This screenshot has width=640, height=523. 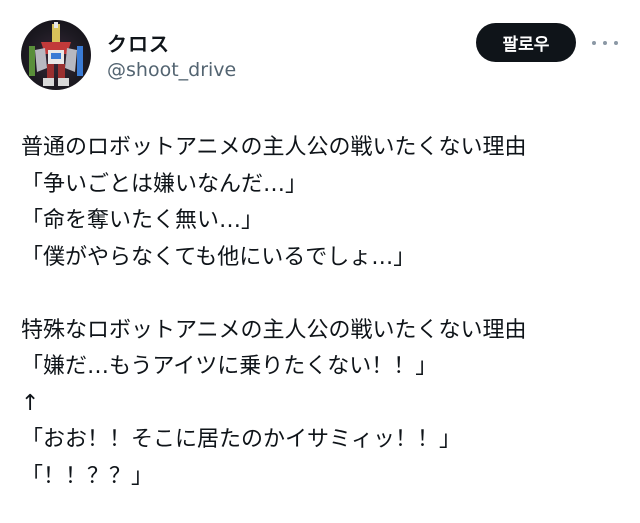 What do you see at coordinates (274, 330) in the screenshot?
I see `tweet-line: 特殊なロボットアニメの主人公の戦いたくない理由` at bounding box center [274, 330].